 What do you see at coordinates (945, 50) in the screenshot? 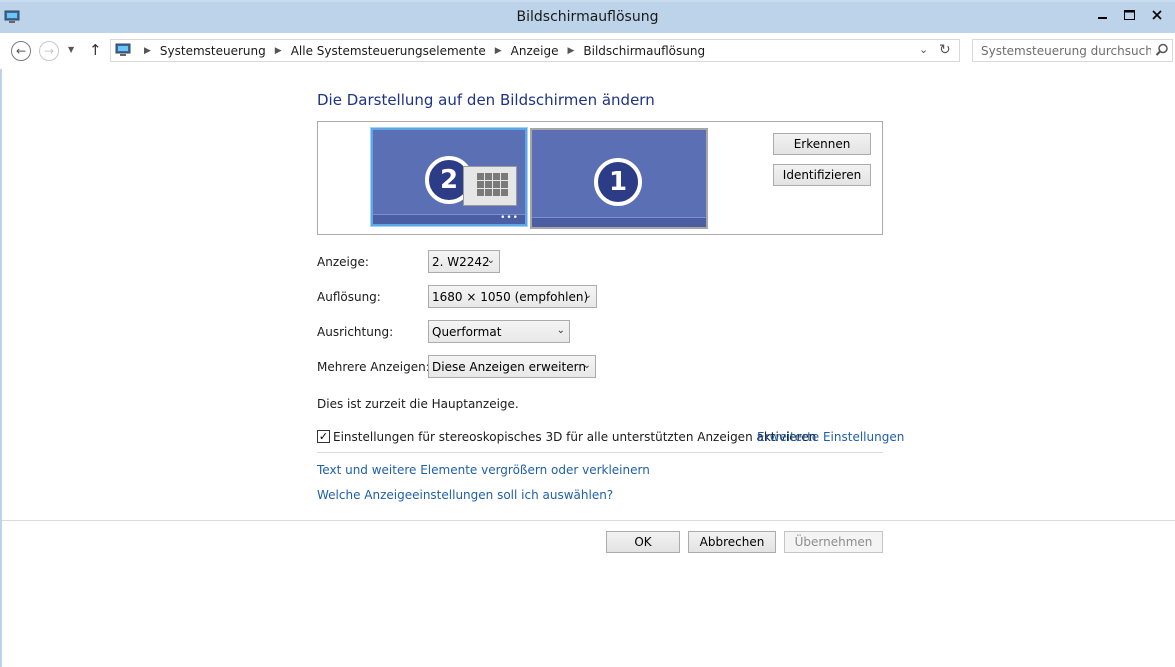
I see `refresh-icon: ↻` at bounding box center [945, 50].